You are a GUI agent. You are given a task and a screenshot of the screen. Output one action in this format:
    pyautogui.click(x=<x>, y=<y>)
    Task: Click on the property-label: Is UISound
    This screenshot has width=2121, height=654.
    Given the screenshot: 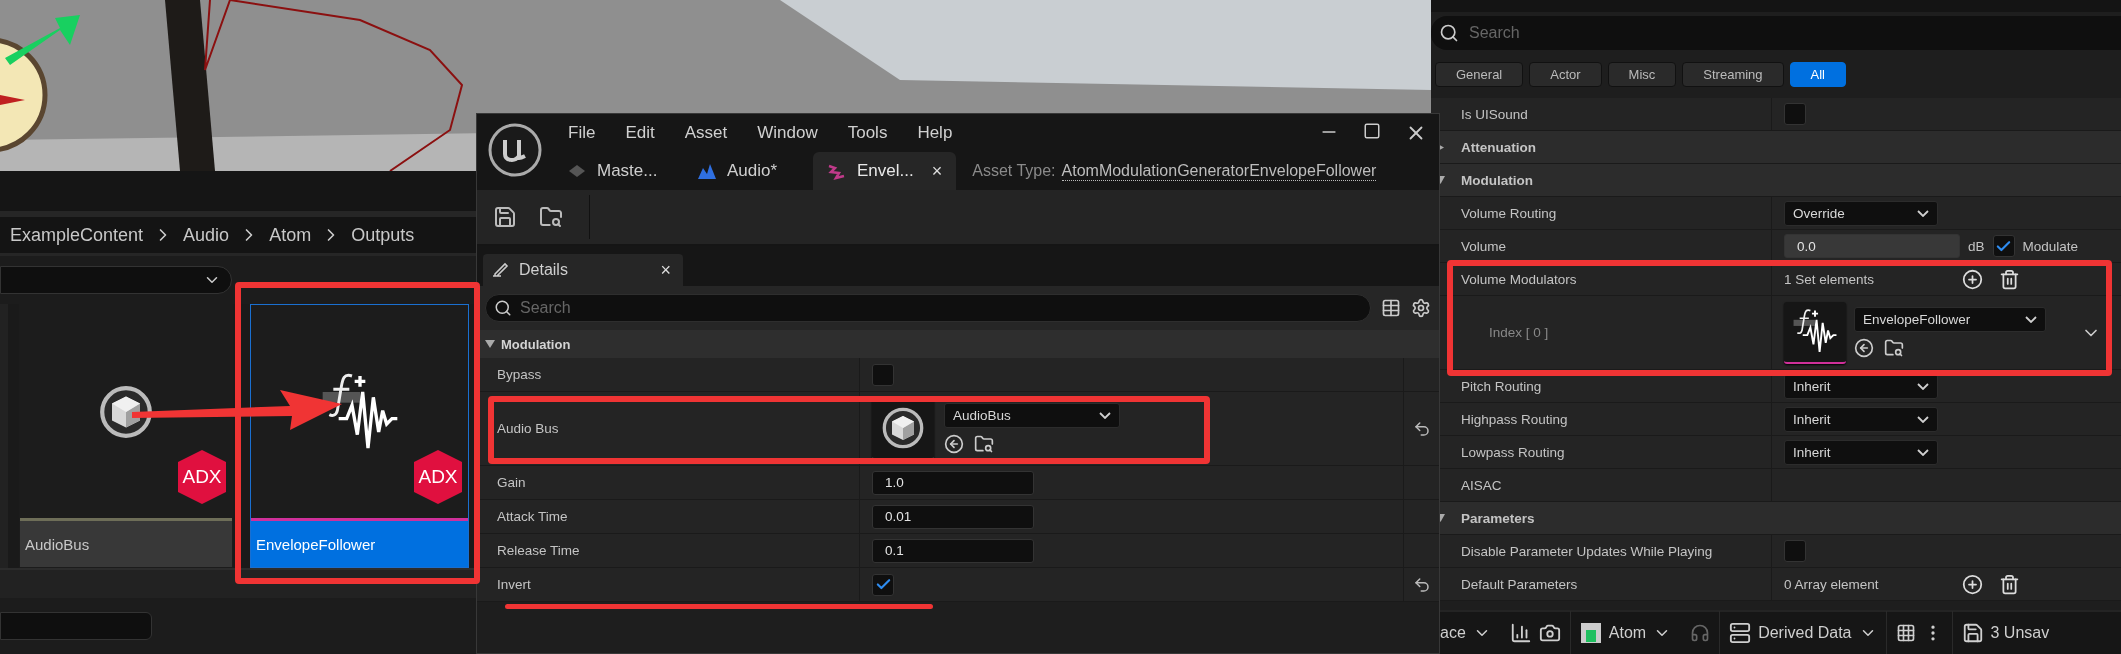 What is the action you would take?
    pyautogui.click(x=1610, y=114)
    